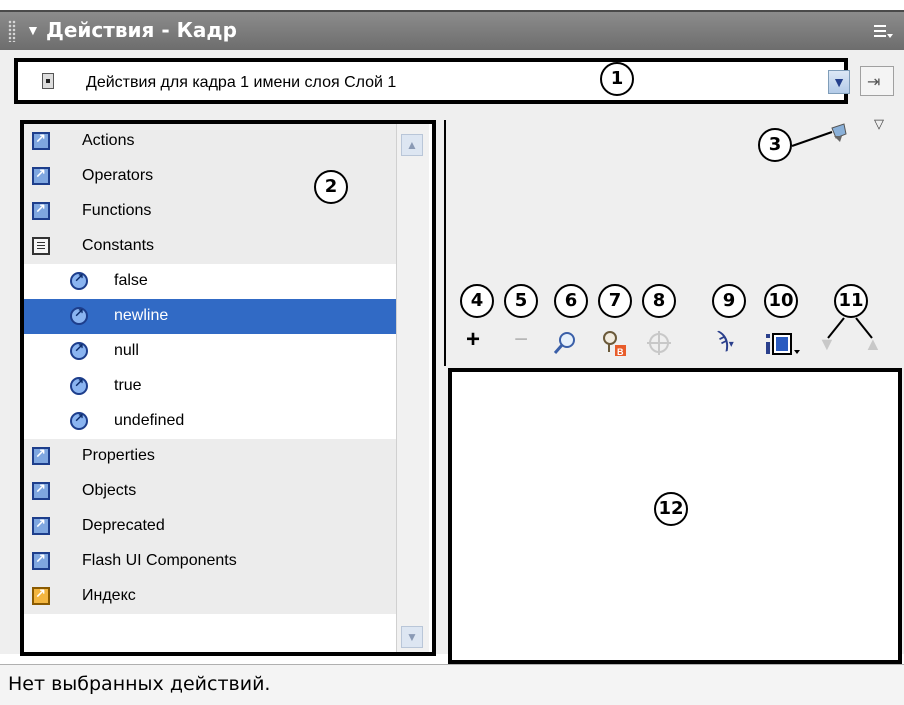 Image resolution: width=904 pixels, height=705 pixels. Describe the element at coordinates (117, 210) in the screenshot. I see `tree-label: Functions` at that location.